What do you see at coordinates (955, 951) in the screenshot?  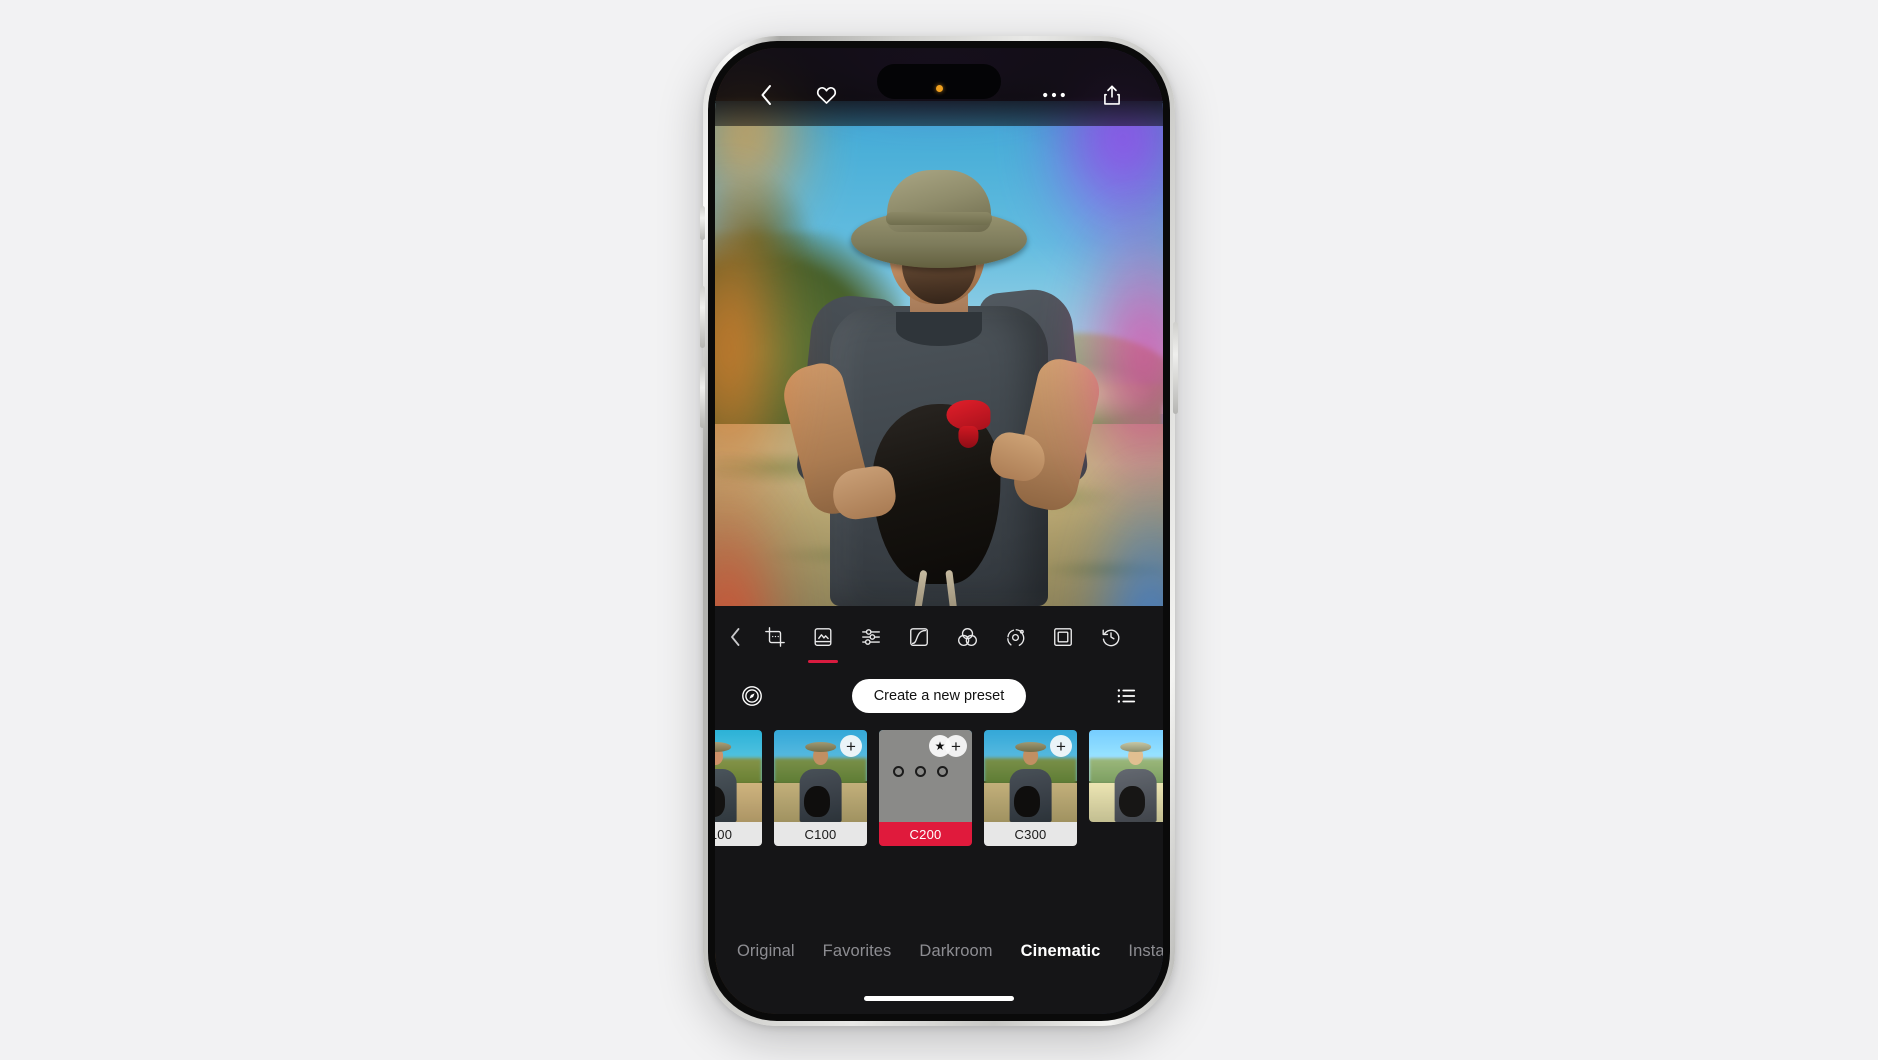 I see `tab-darkroom: Darkroom` at bounding box center [955, 951].